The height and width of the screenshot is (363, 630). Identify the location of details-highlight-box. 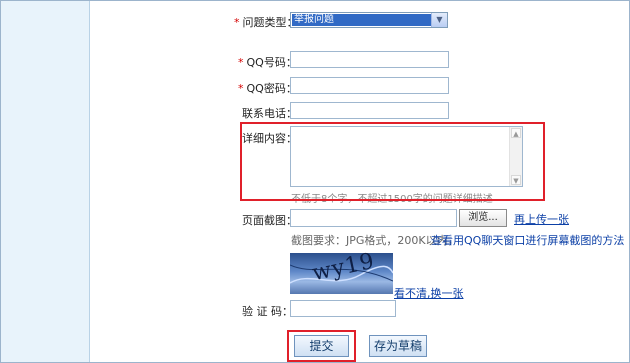
(392, 161).